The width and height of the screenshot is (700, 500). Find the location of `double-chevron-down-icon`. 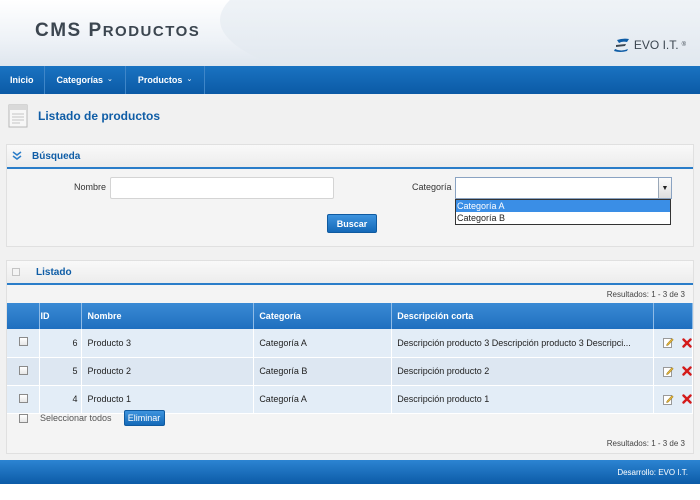

double-chevron-down-icon is located at coordinates (17, 156).